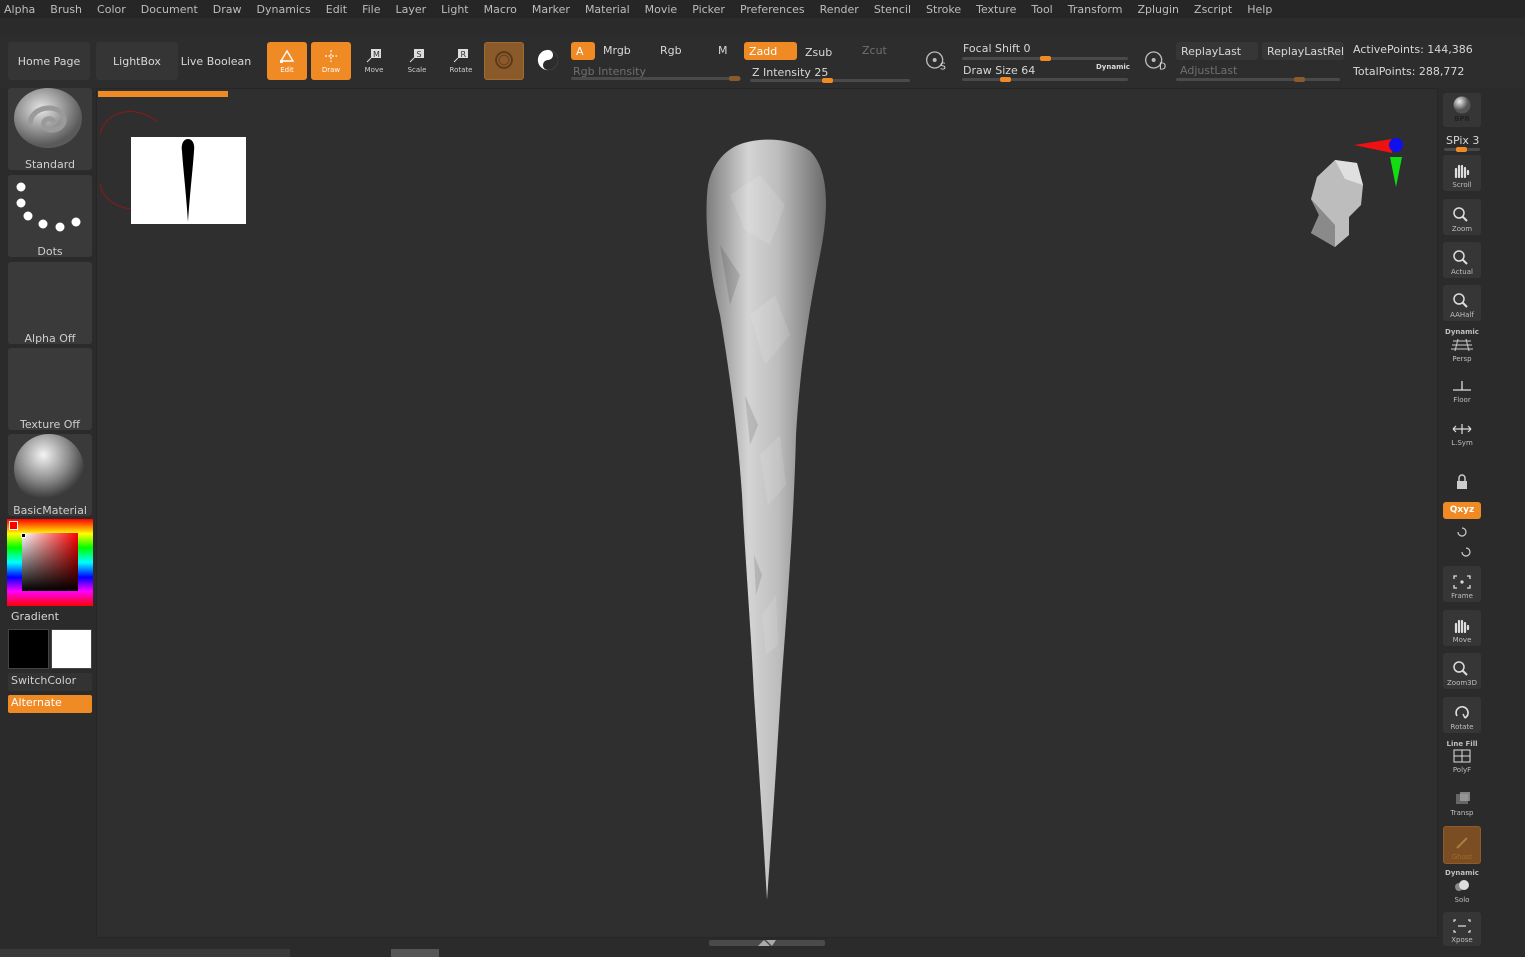  What do you see at coordinates (371, 9) in the screenshot?
I see `menu-file: File` at bounding box center [371, 9].